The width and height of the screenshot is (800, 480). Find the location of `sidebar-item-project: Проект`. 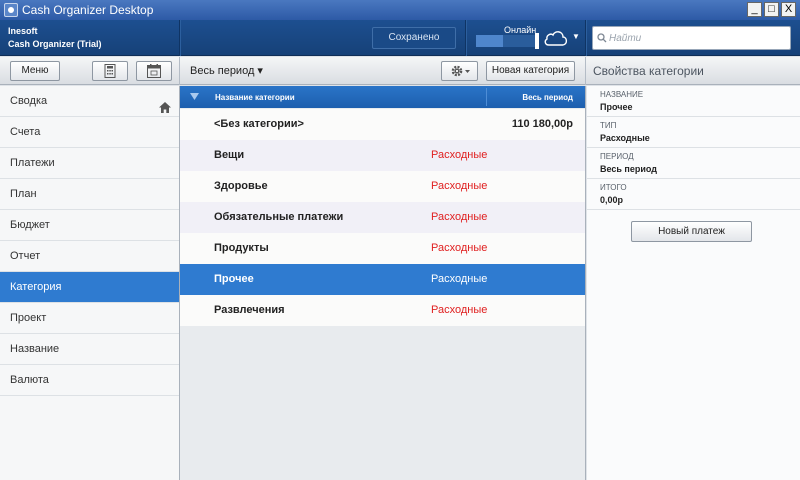

sidebar-item-project: Проект is located at coordinates (89, 318).